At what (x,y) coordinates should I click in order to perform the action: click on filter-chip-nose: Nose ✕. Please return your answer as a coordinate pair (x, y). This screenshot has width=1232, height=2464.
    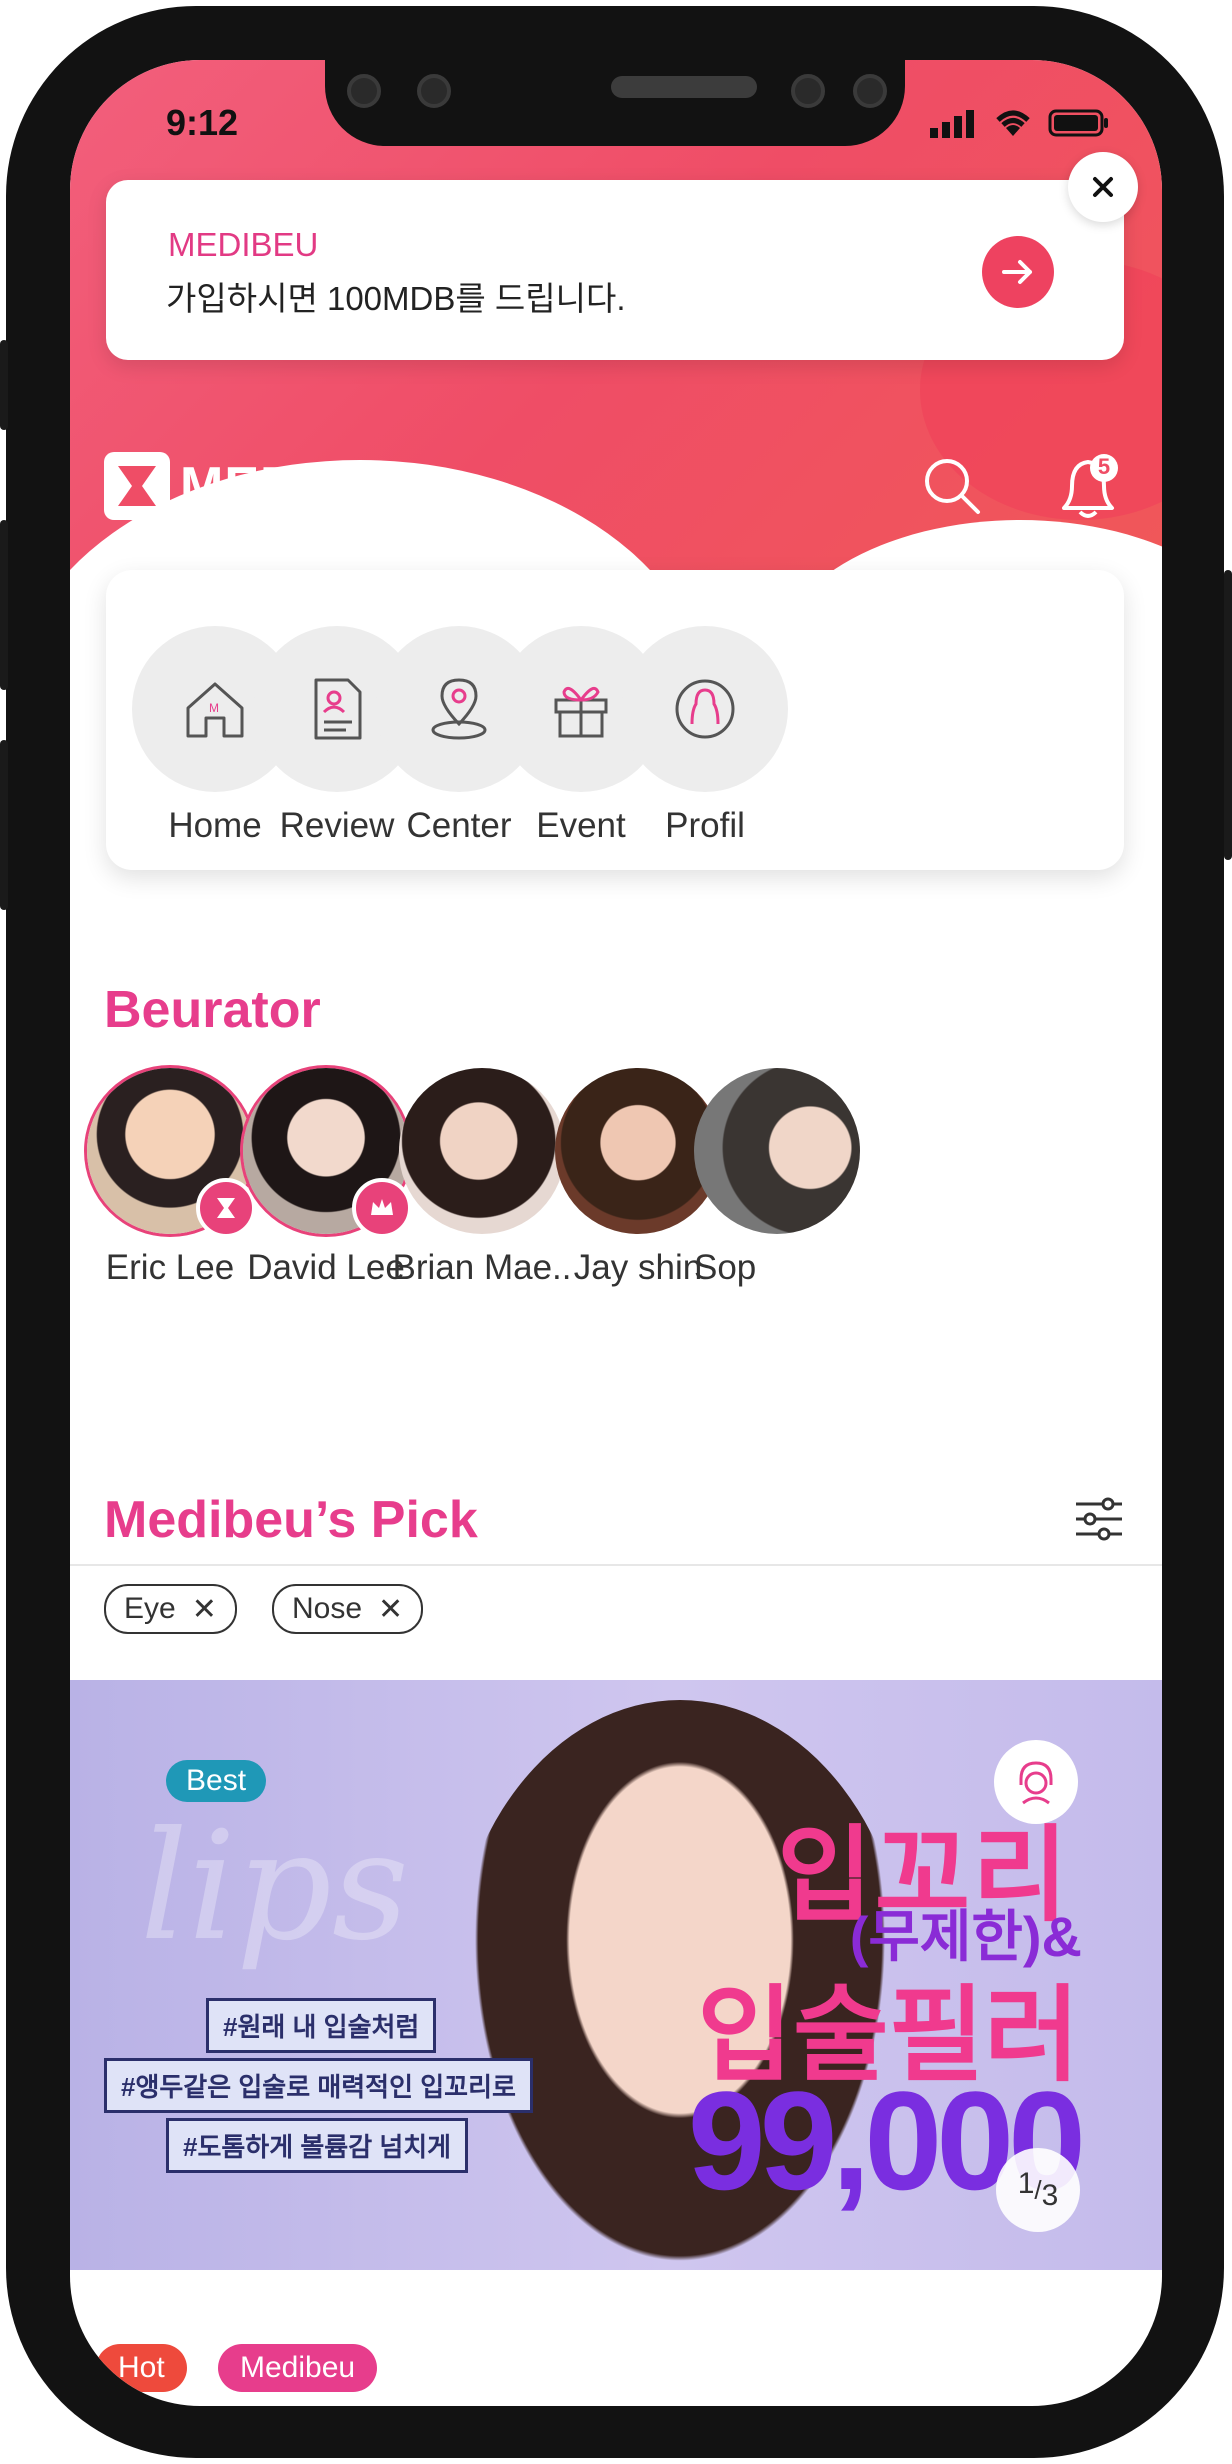
    Looking at the image, I should click on (348, 1609).